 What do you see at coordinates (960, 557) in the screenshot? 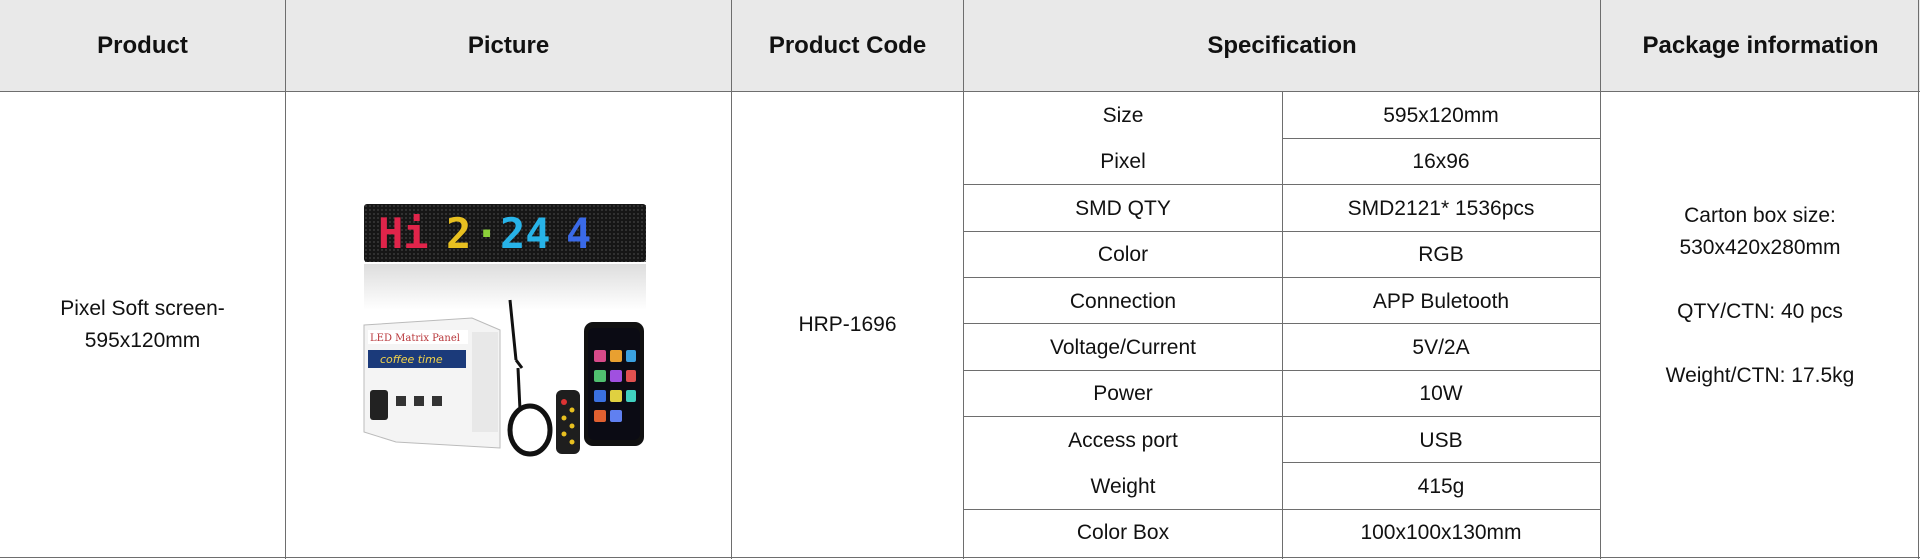
I see `table-bottom-border` at bounding box center [960, 557].